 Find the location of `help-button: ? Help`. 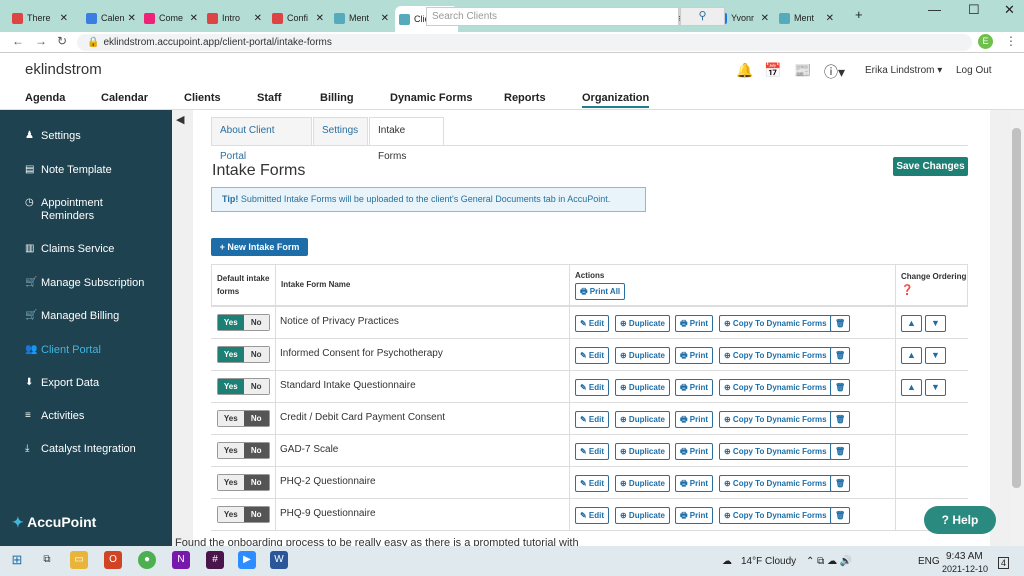

help-button: ? Help is located at coordinates (960, 520).